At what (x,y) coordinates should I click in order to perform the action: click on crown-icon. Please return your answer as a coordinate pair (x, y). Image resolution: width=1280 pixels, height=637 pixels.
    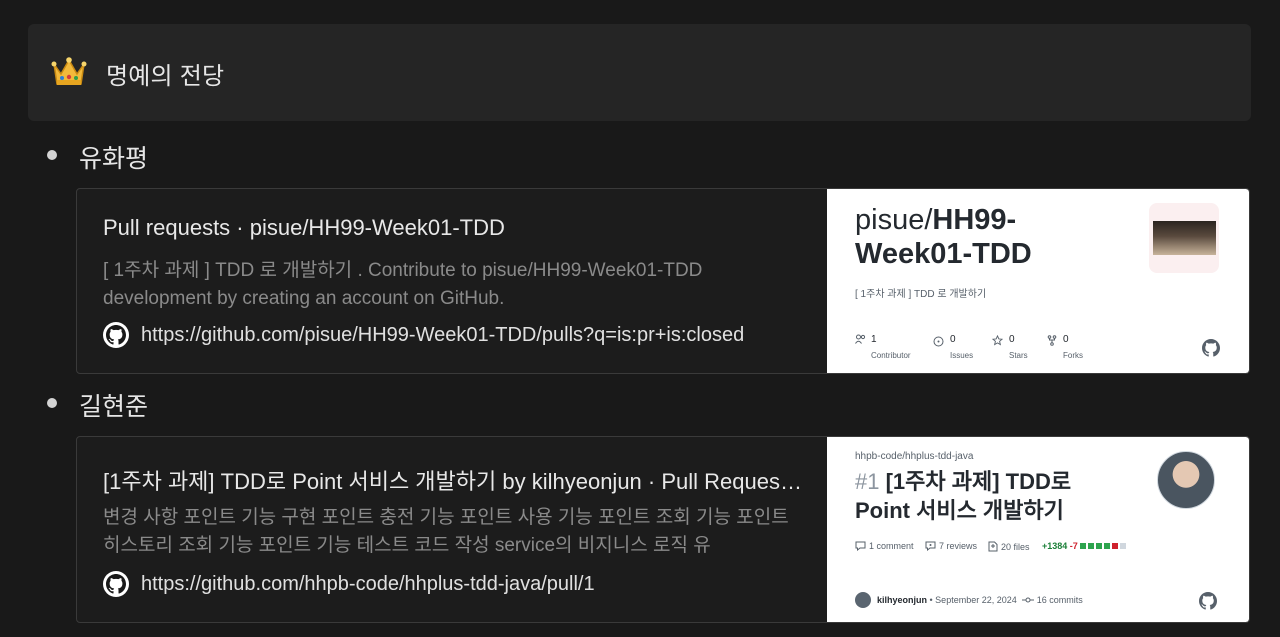
    Looking at the image, I should click on (69, 72).